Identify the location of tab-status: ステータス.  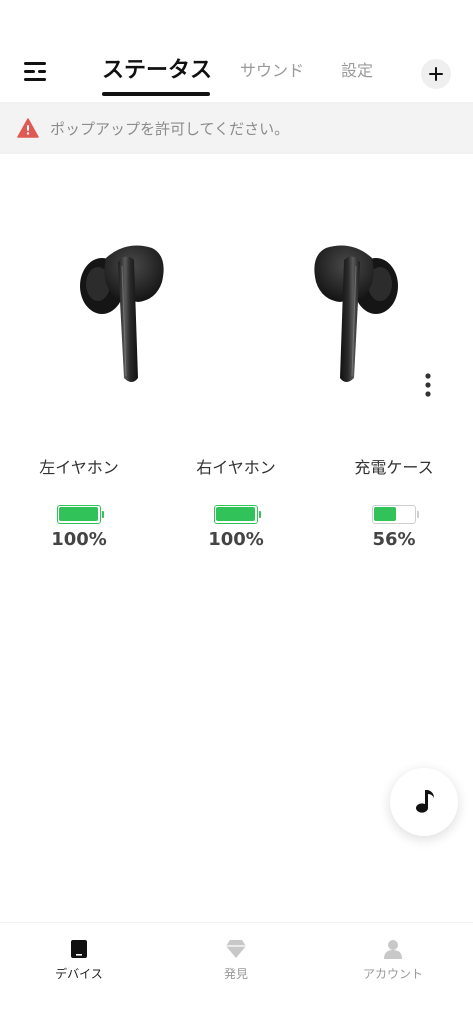
(157, 74).